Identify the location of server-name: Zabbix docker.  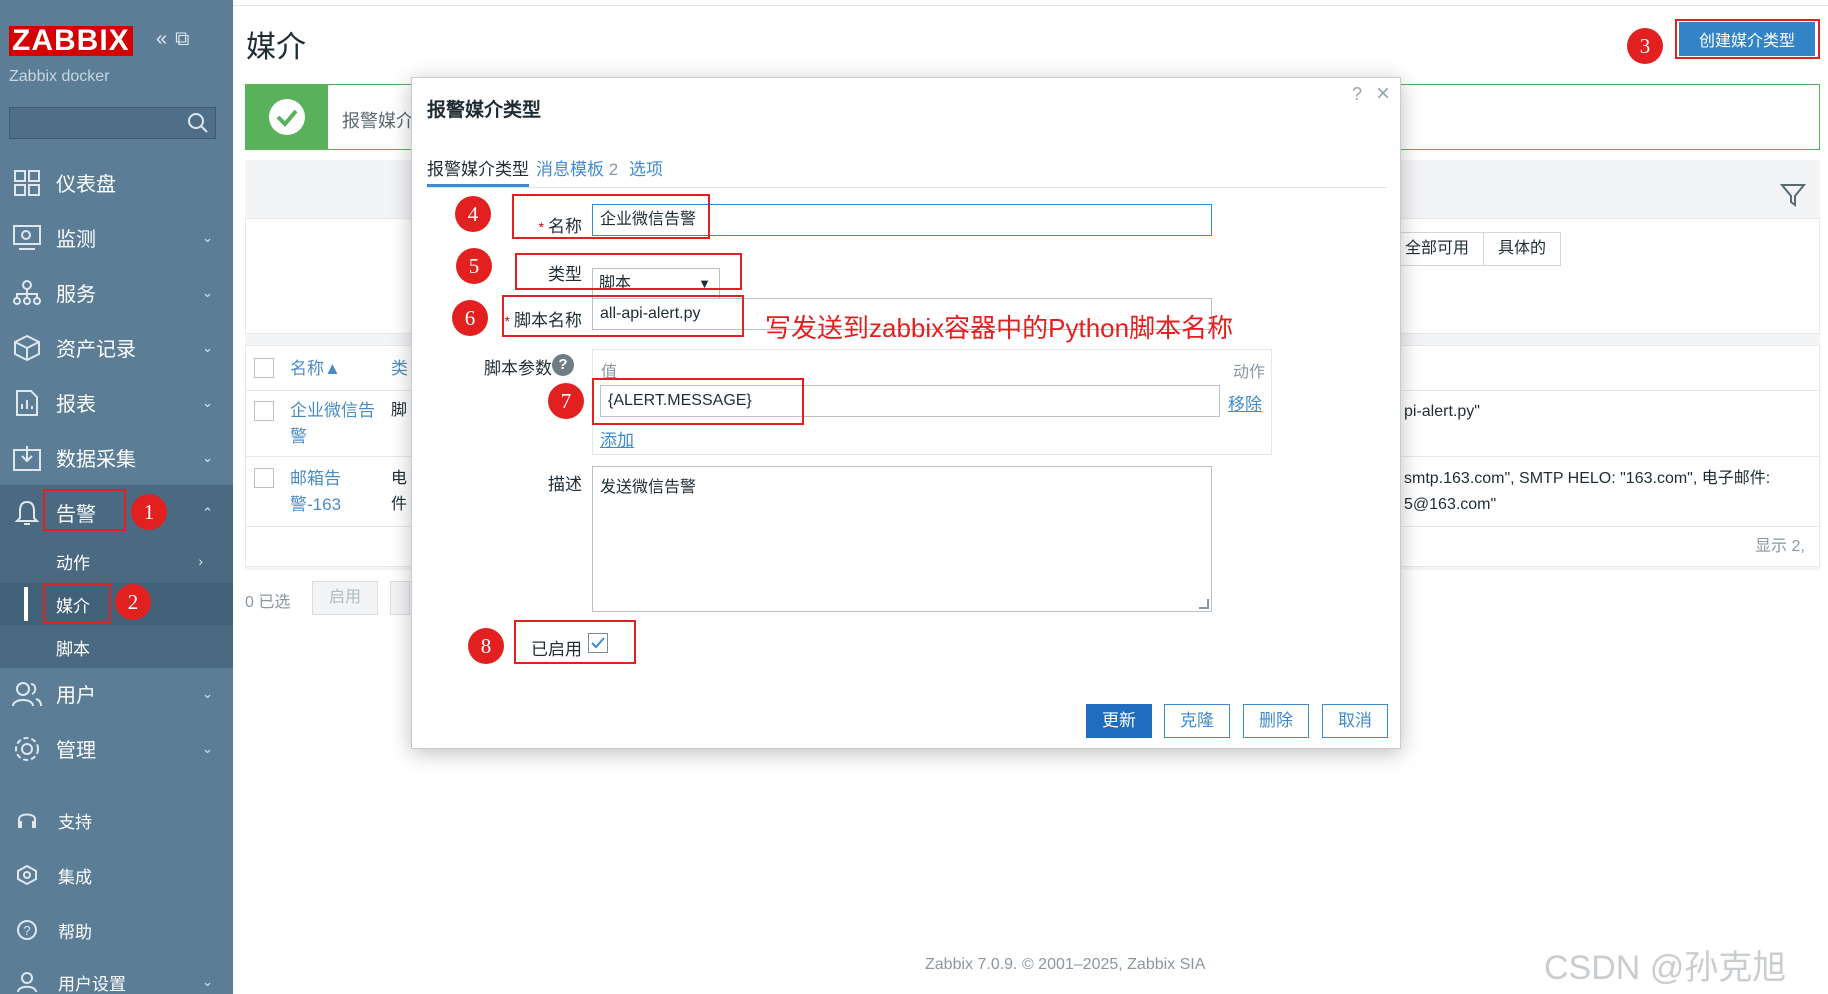
(59, 76).